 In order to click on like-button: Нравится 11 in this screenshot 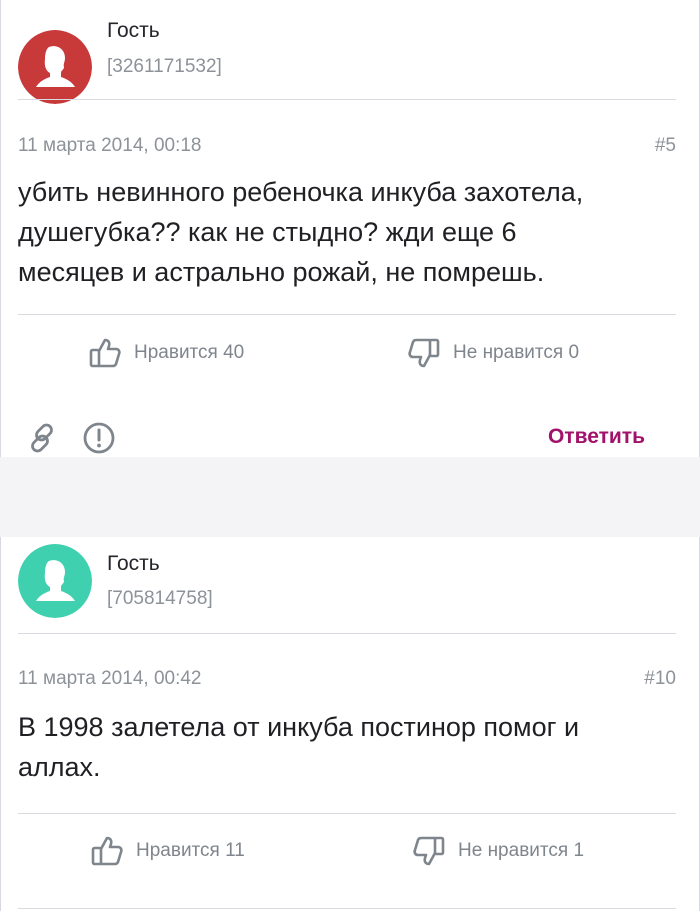, I will do `click(167, 851)`.